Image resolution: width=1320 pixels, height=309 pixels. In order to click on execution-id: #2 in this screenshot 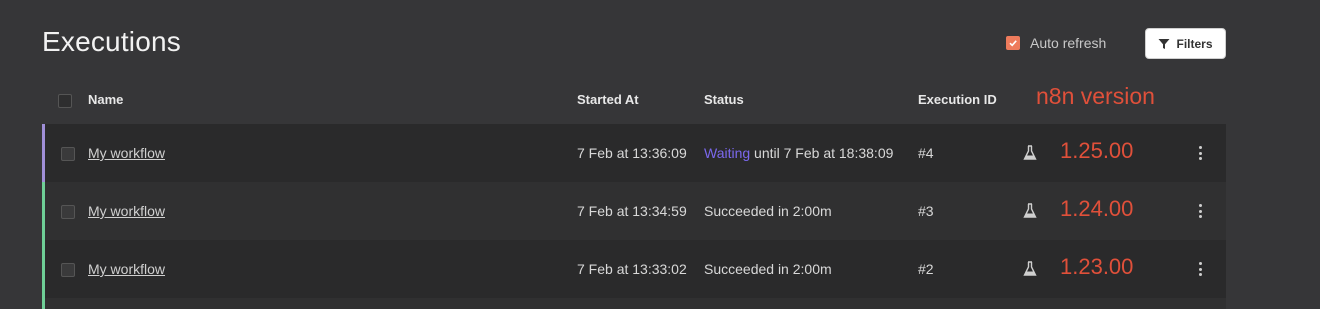, I will do `click(926, 269)`.